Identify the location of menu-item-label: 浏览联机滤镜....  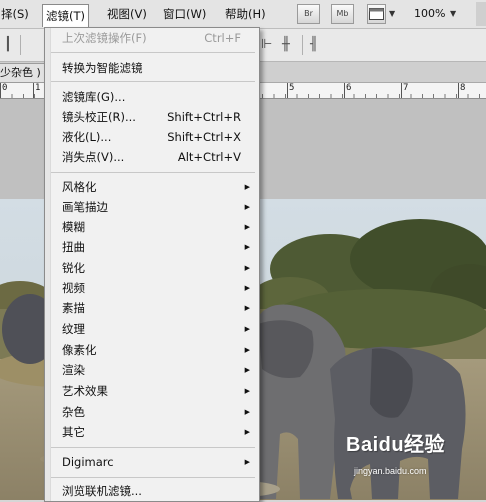
(102, 491).